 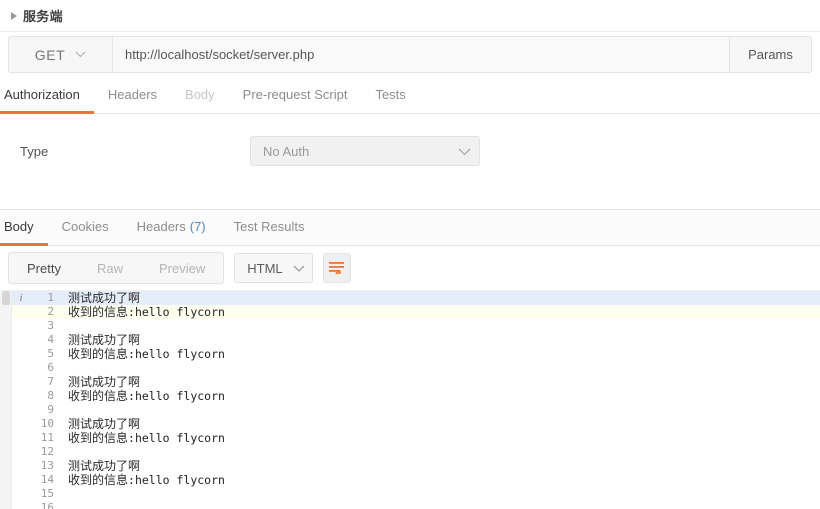 I want to click on response-format-toolbar: Pretty Raw Preview HTML, so click(x=410, y=268).